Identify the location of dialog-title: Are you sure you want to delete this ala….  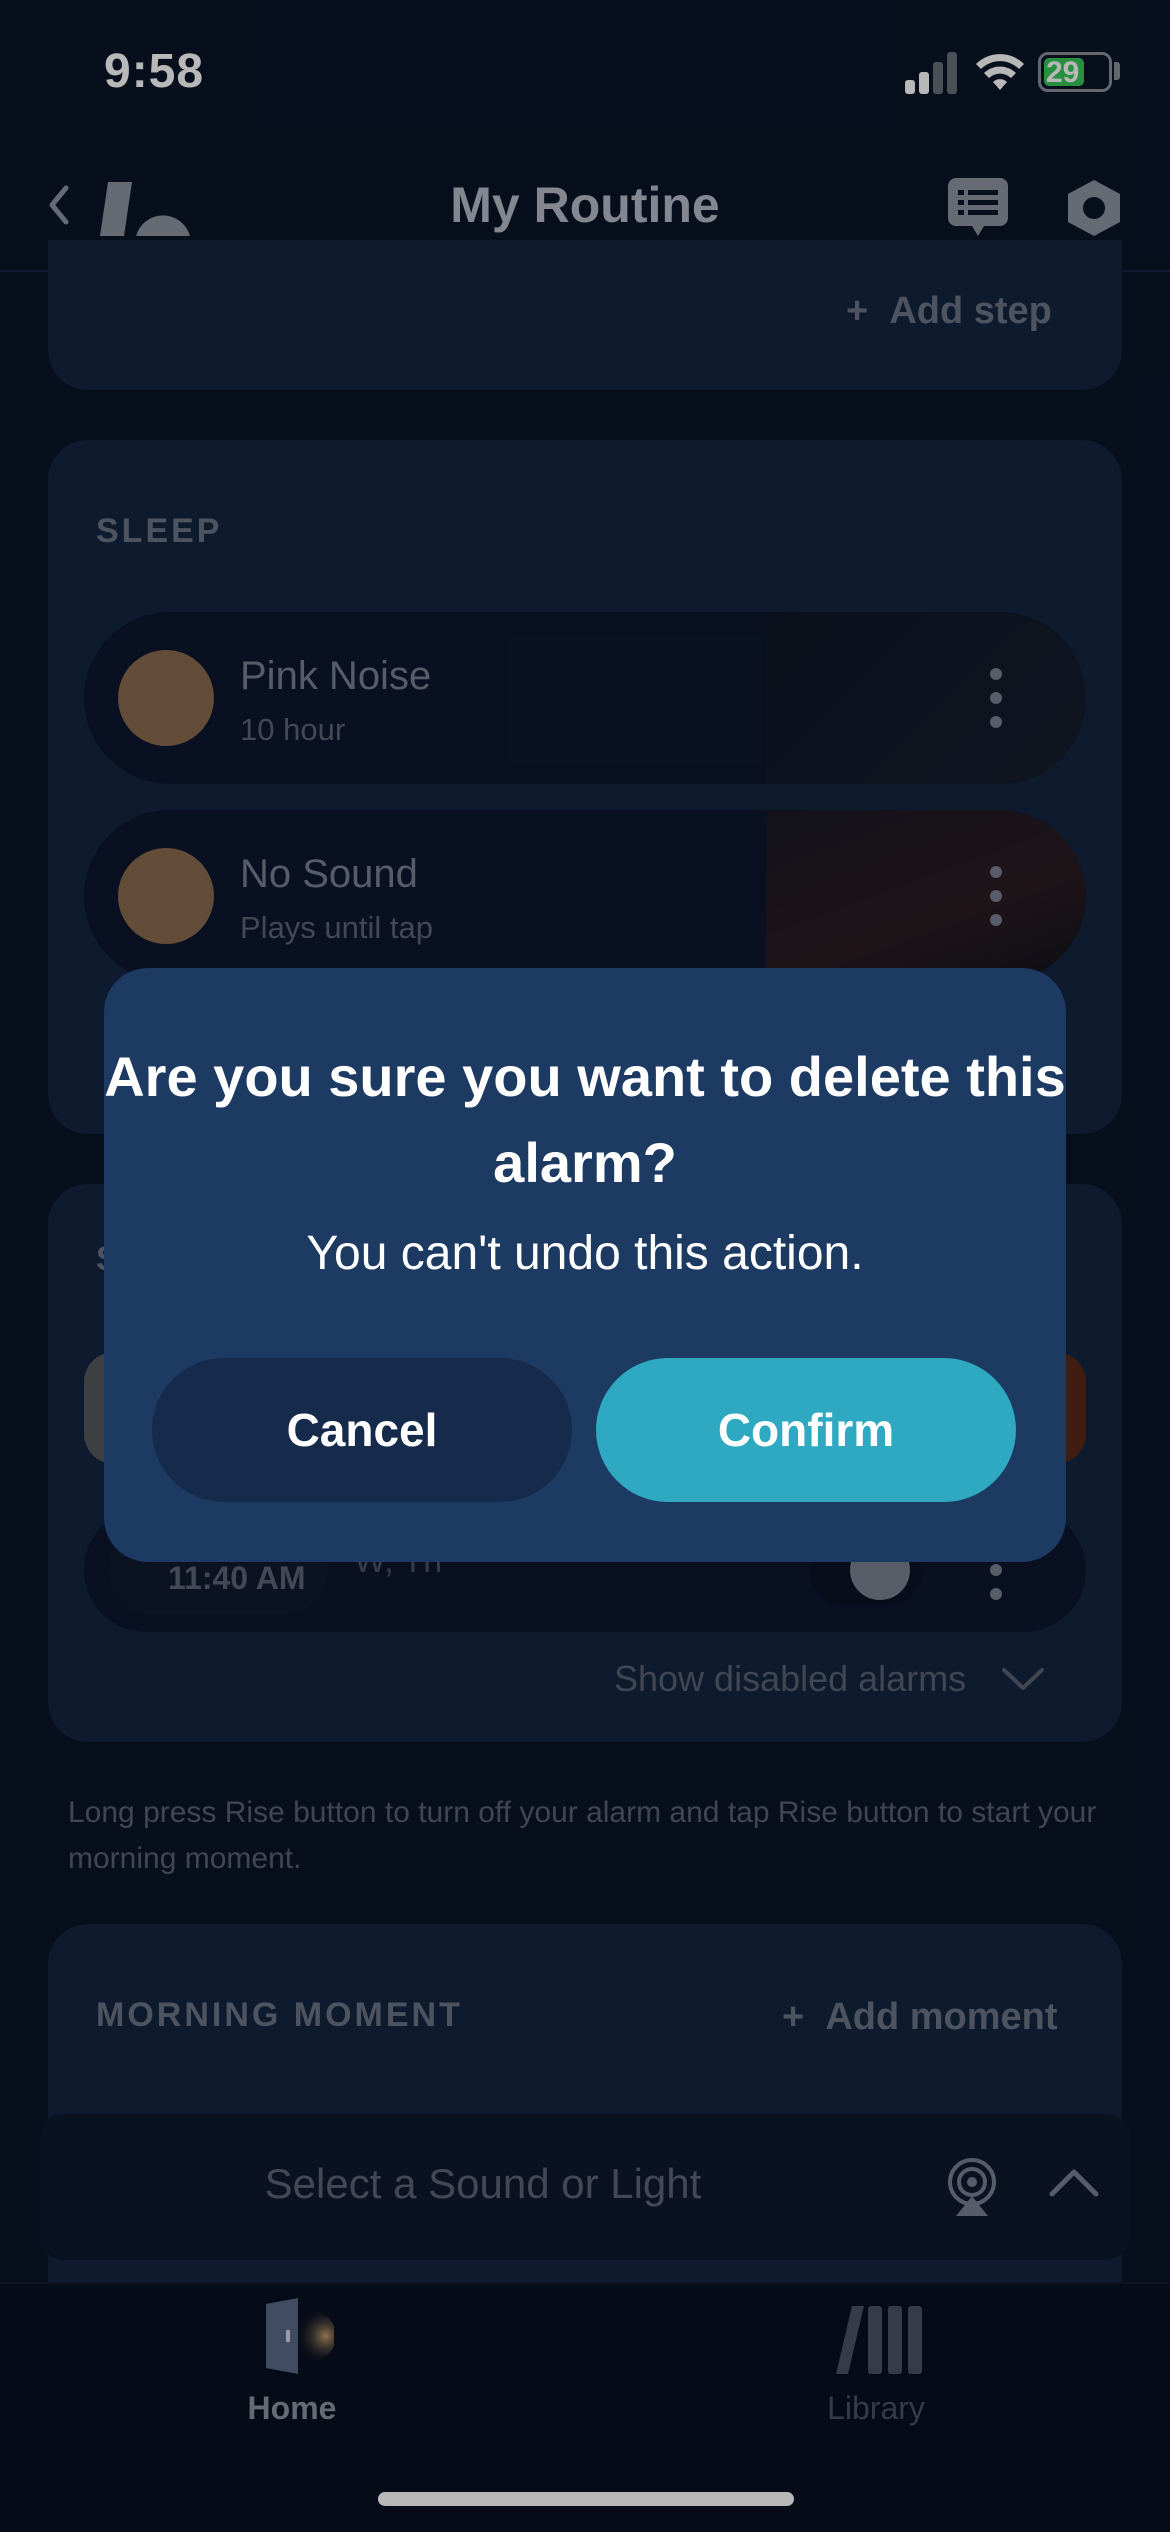
(585, 1119).